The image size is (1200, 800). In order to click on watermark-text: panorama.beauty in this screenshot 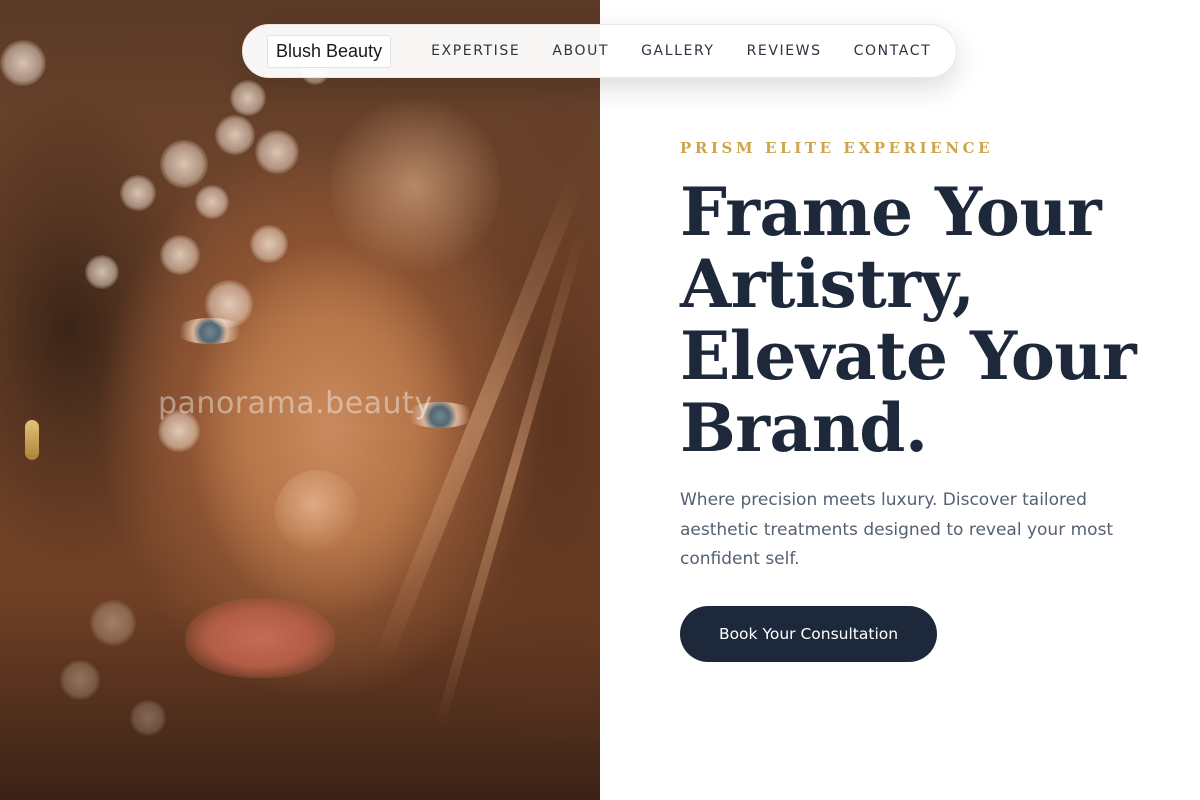, I will do `click(295, 403)`.